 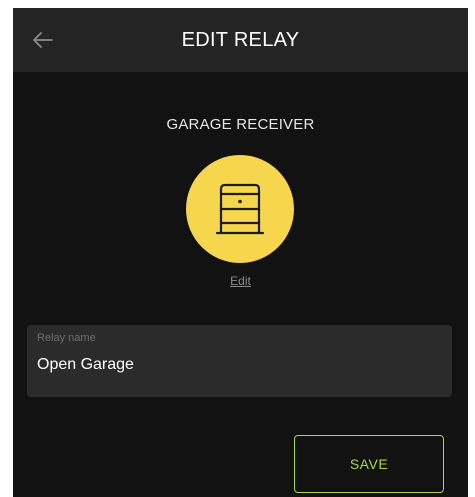 I want to click on back-button, so click(x=43, y=40).